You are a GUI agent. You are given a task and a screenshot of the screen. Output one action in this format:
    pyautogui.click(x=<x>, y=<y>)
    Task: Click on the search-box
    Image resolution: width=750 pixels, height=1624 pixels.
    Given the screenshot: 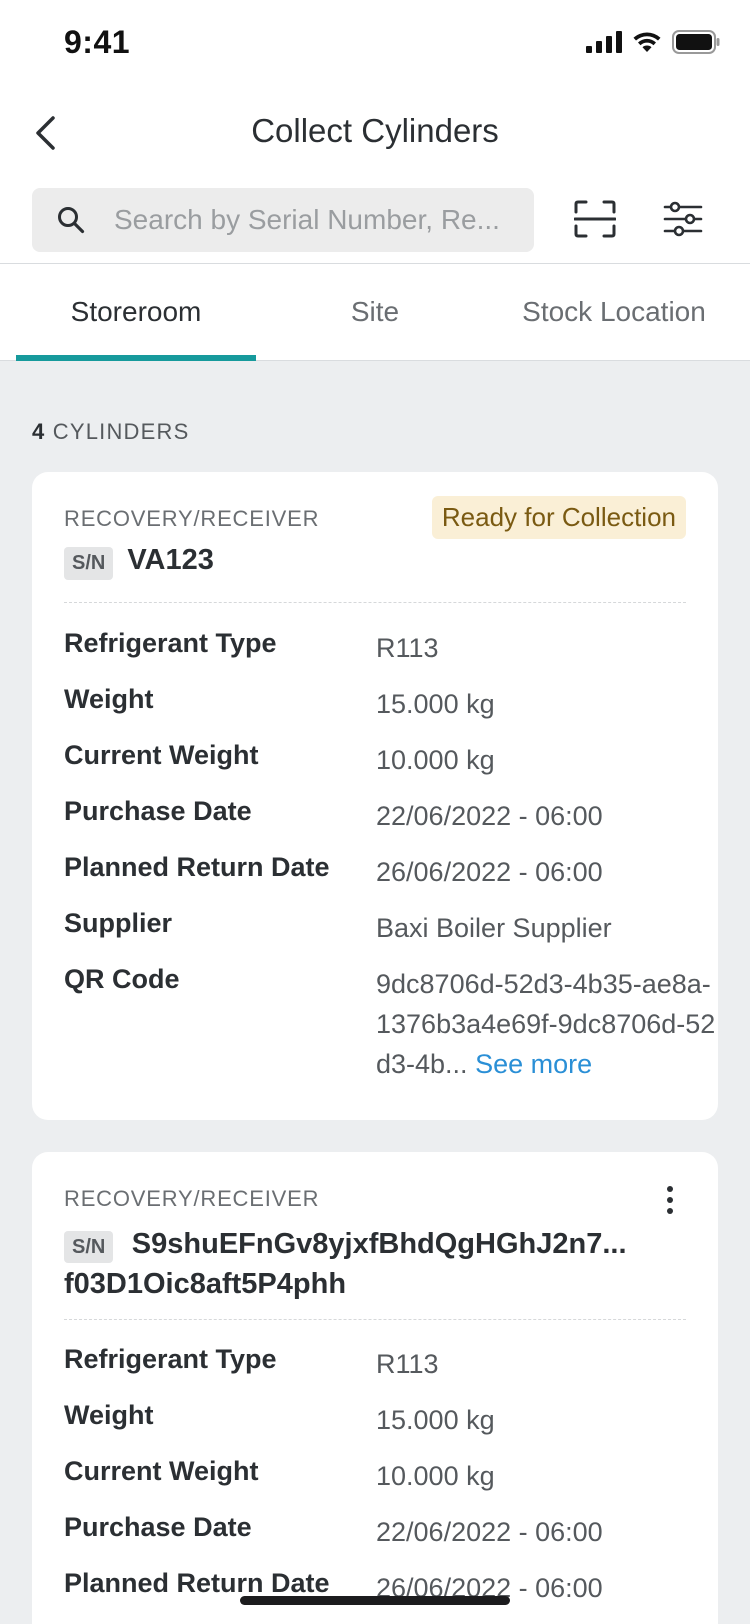 What is the action you would take?
    pyautogui.click(x=283, y=220)
    